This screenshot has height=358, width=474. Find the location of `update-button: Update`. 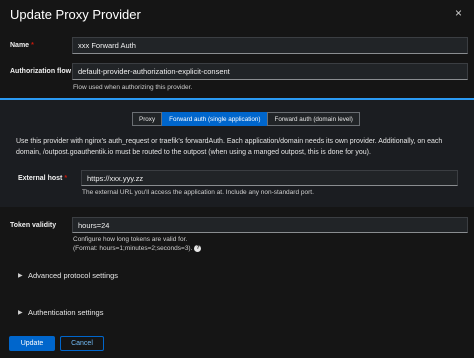

update-button: Update is located at coordinates (32, 343).